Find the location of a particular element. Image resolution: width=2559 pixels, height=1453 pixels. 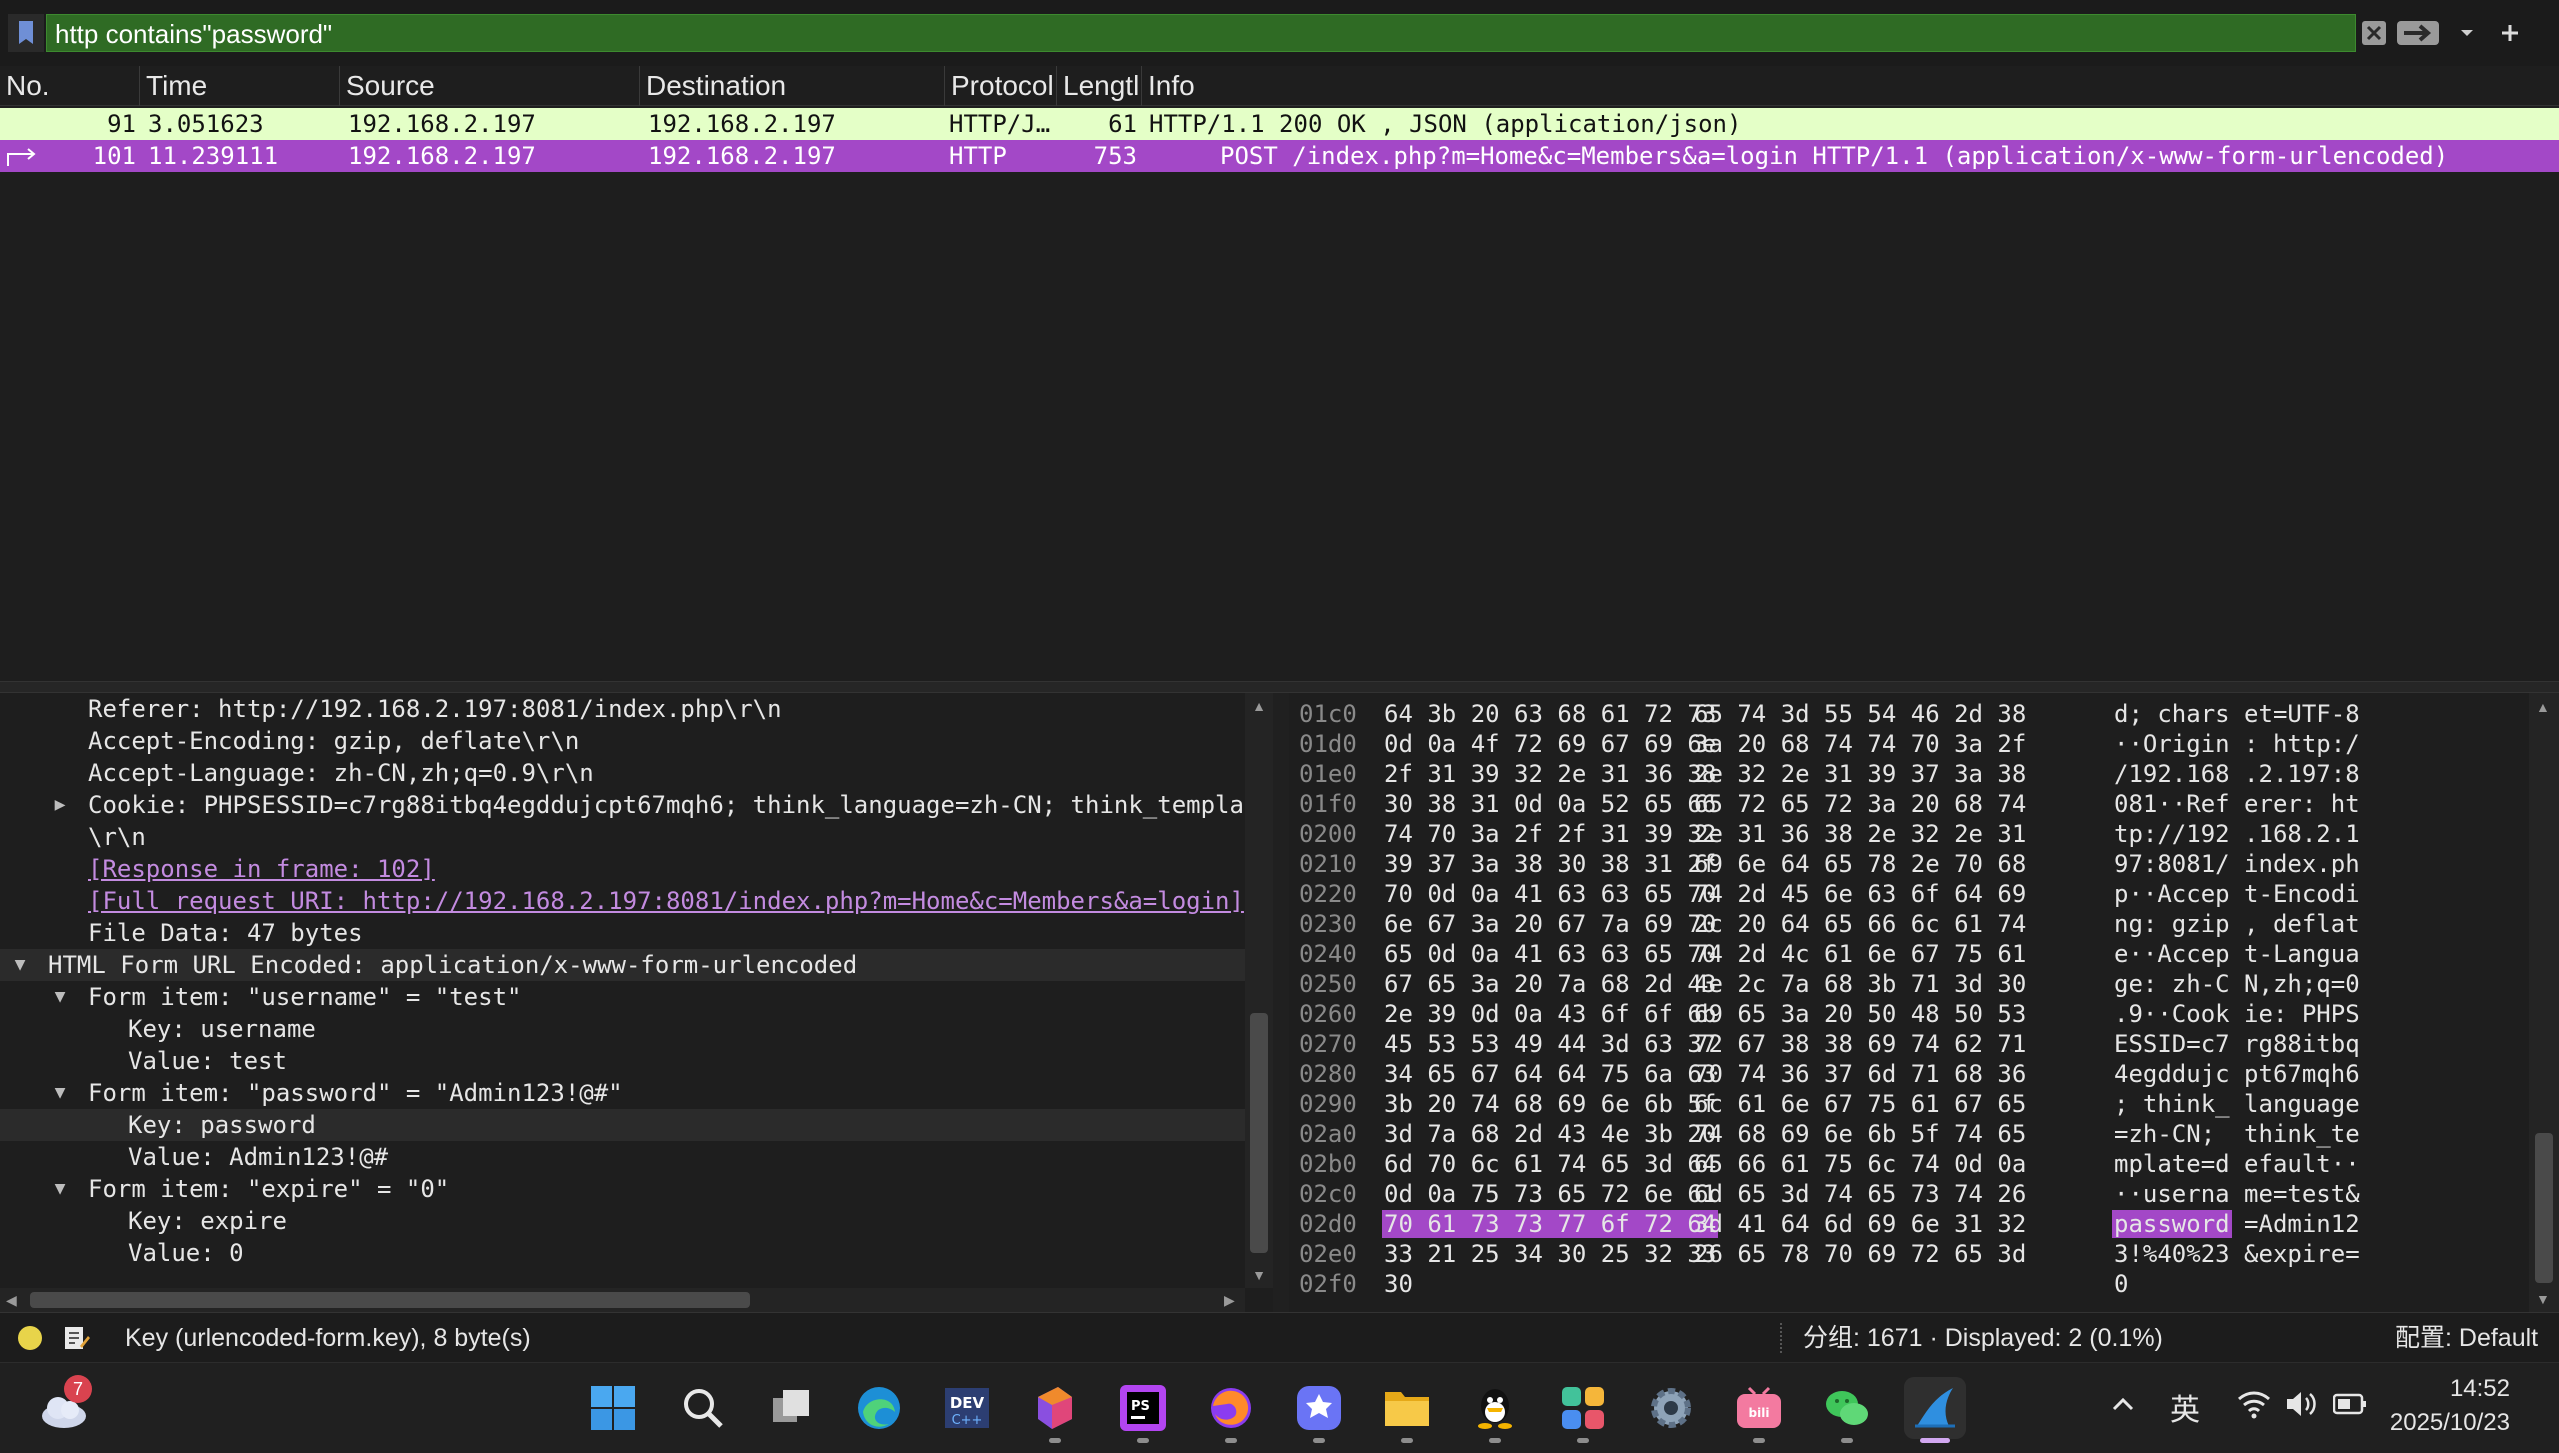

task-view-button is located at coordinates (791, 1408).